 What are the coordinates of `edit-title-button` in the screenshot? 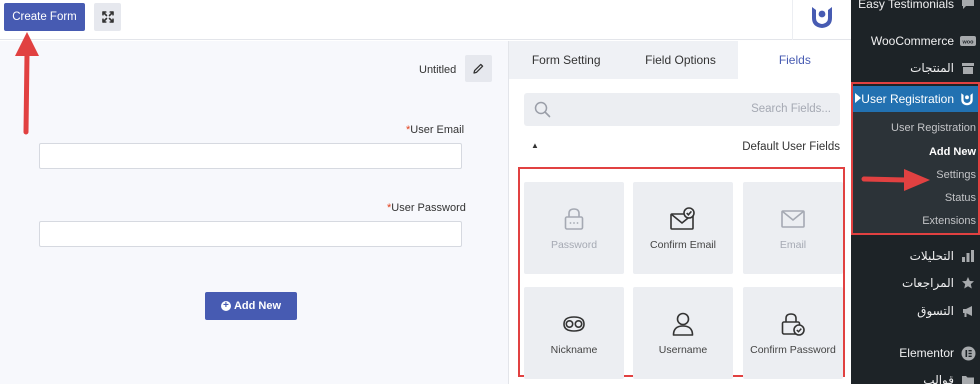 It's located at (478, 68).